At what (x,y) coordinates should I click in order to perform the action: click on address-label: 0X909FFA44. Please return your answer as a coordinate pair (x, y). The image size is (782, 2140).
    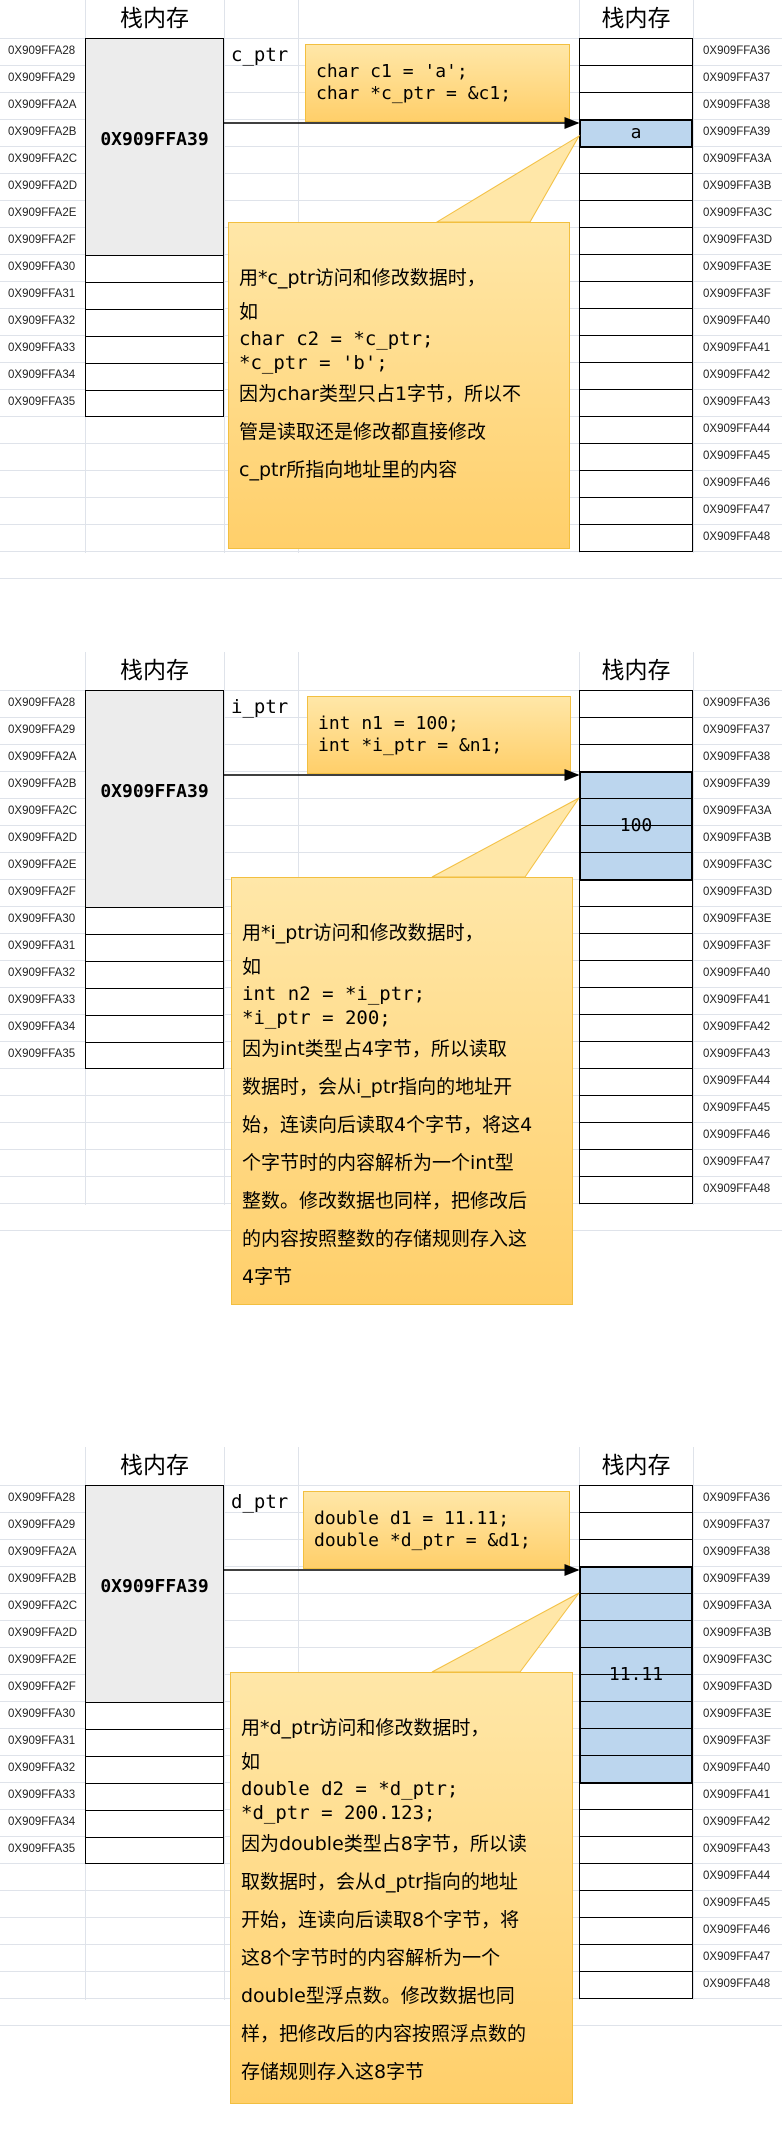
    Looking at the image, I should click on (737, 1081).